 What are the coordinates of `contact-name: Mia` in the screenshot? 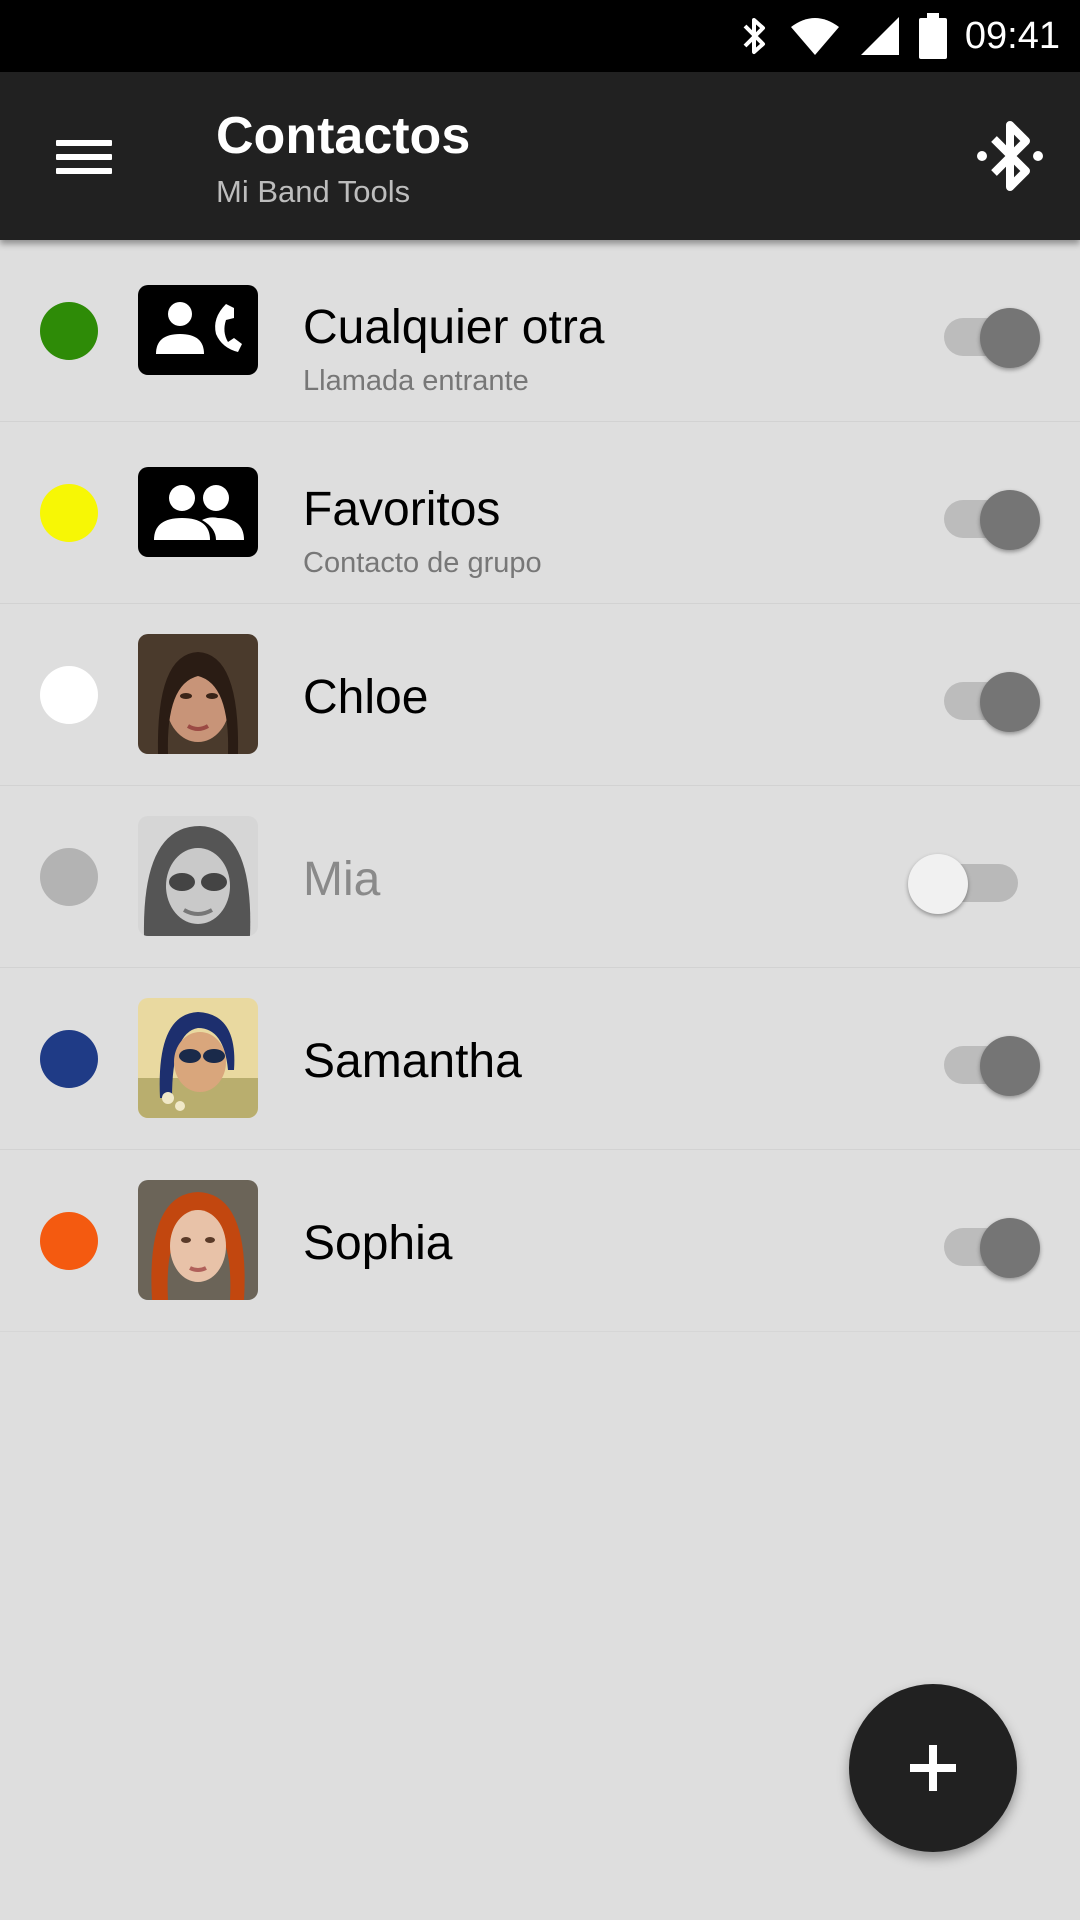 It's located at (342, 879).